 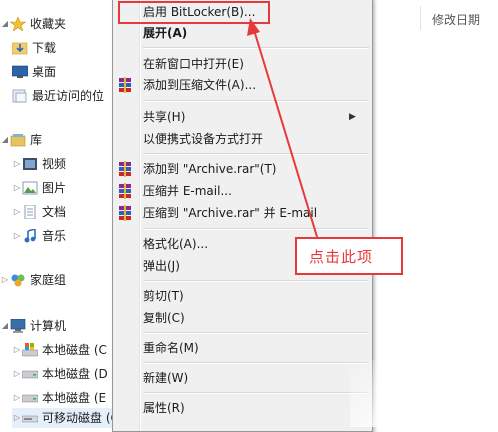 I want to click on callout-text: 点击此项, so click(x=341, y=257).